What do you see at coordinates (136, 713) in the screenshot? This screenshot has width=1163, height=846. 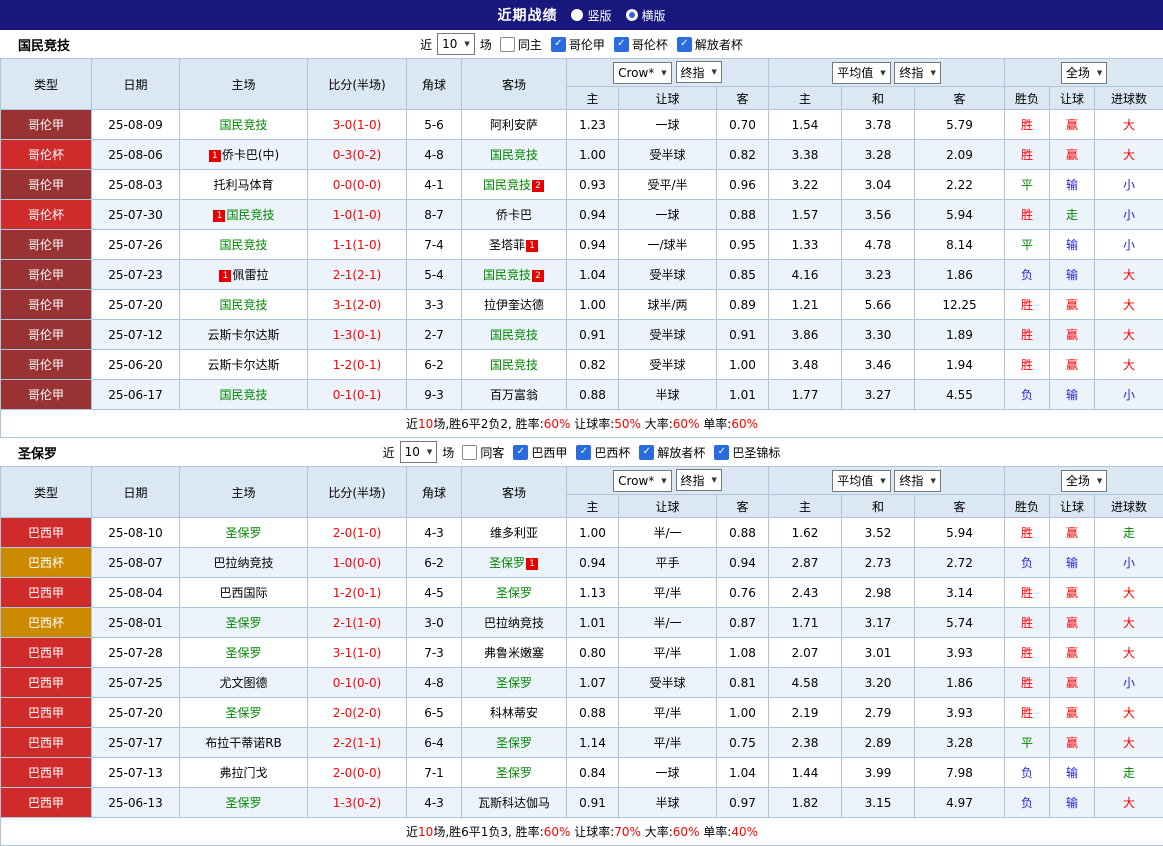 I see `match-date: 25-07-20` at bounding box center [136, 713].